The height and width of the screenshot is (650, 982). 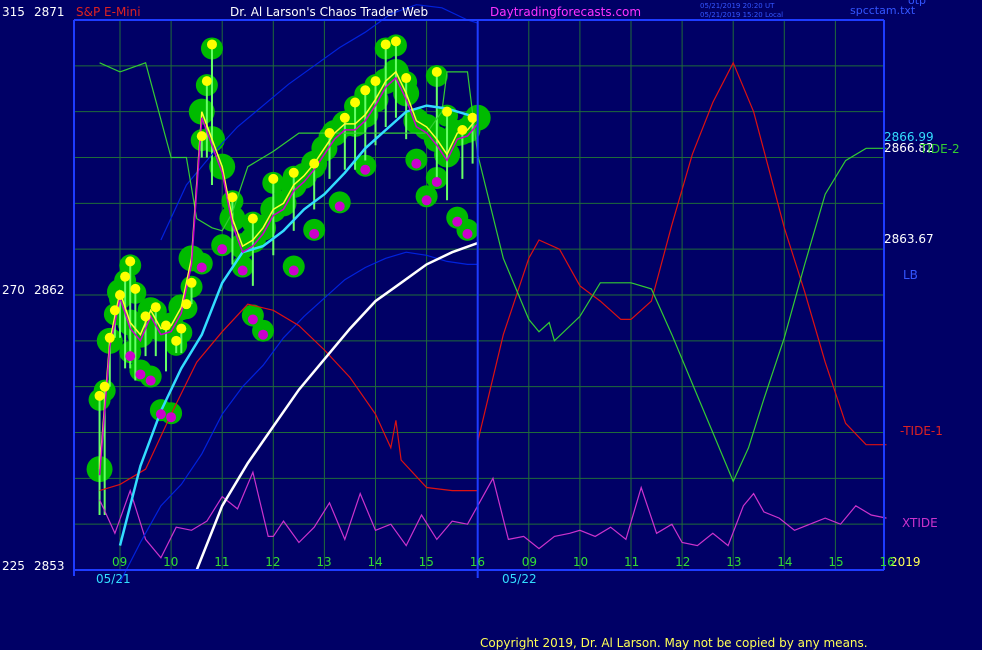 I want to click on timestamp-local: 05/21/2019 15:20 Local, so click(x=742, y=15).